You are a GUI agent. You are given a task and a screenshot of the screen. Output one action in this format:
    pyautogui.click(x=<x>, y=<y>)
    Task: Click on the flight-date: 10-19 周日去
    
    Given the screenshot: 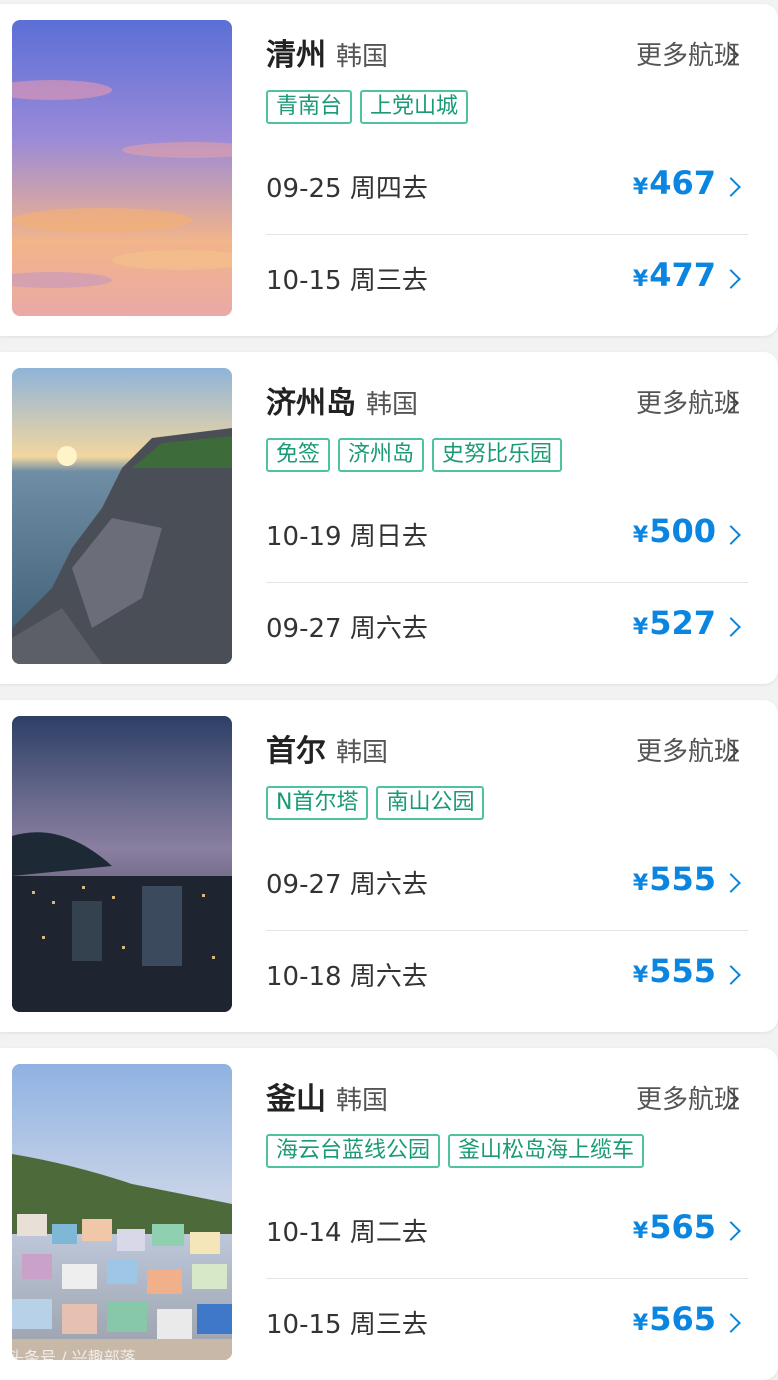 What is the action you would take?
    pyautogui.click(x=347, y=537)
    